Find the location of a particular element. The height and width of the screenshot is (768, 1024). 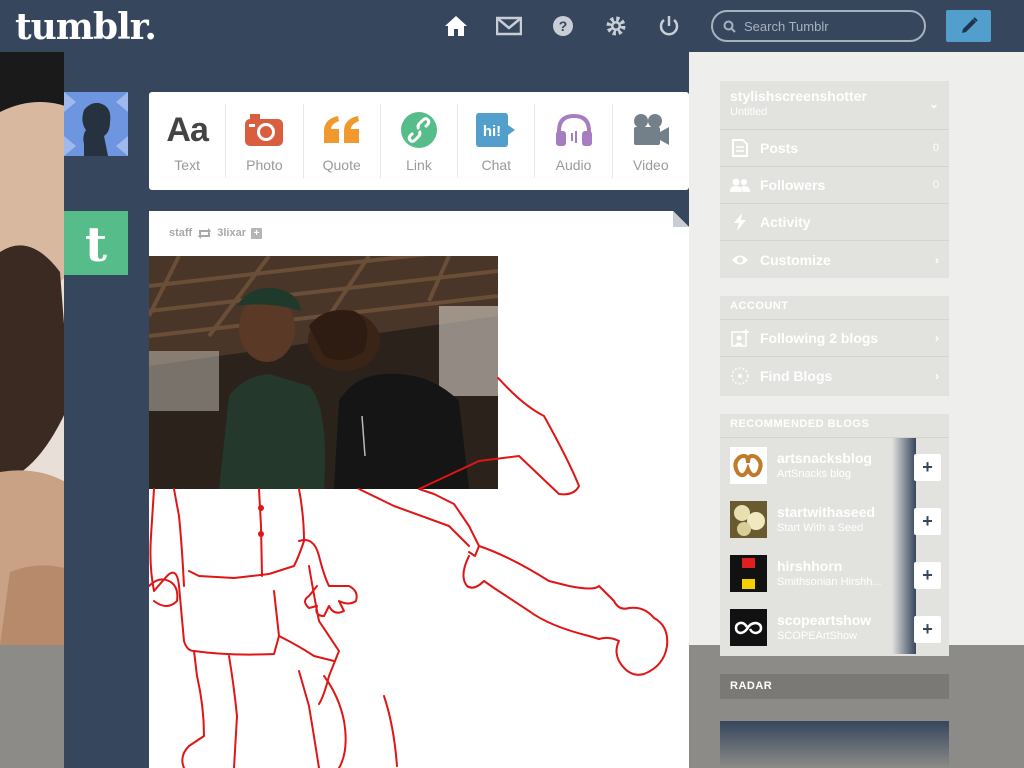

post-type-video: Video is located at coordinates (651, 141).